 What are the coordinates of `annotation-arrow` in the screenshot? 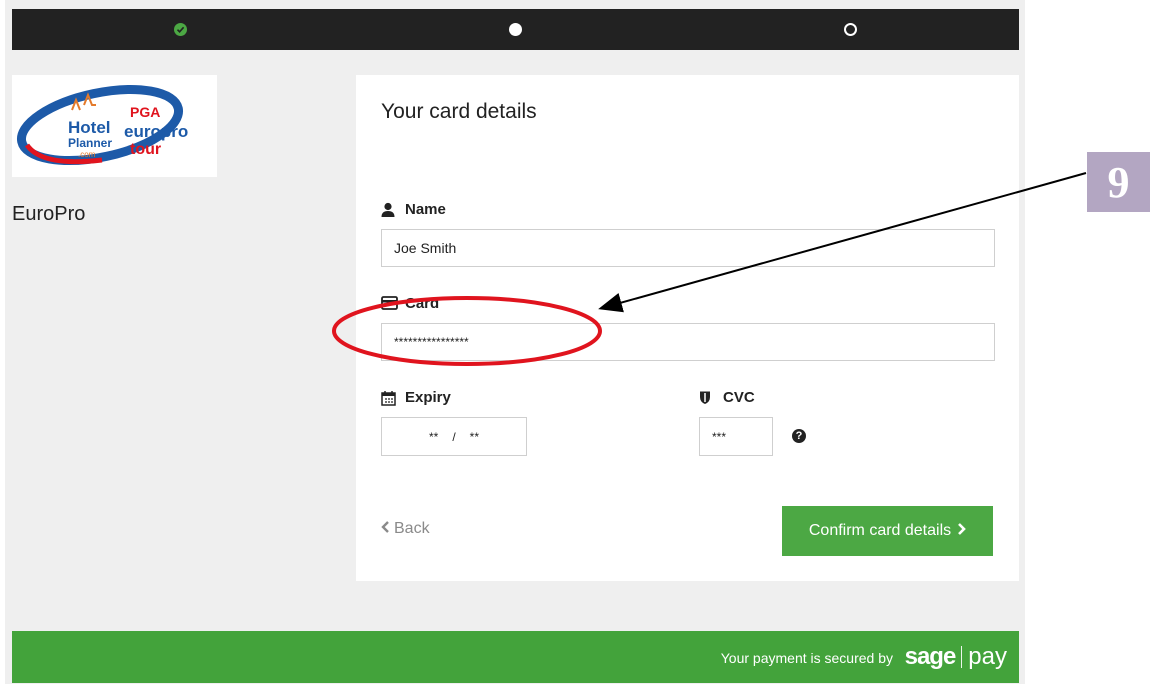 It's located at (842, 242).